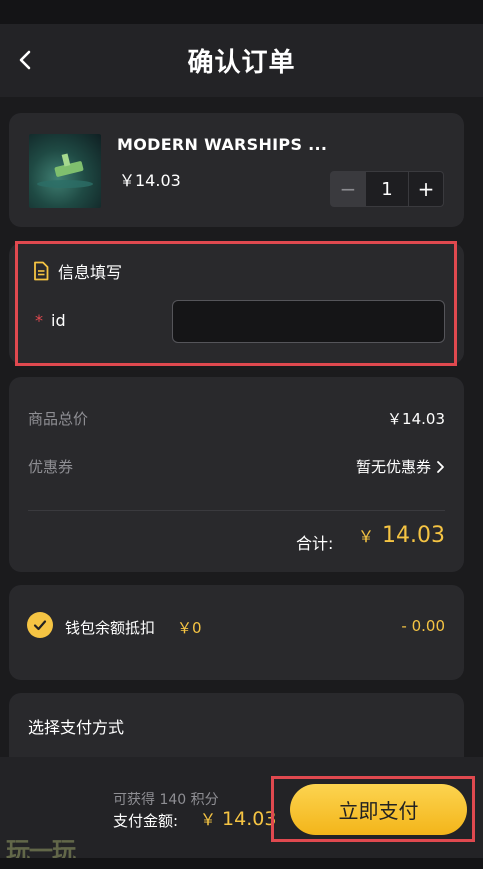  Describe the element at coordinates (189, 628) in the screenshot. I see `wallet-balance: ￥0` at that location.